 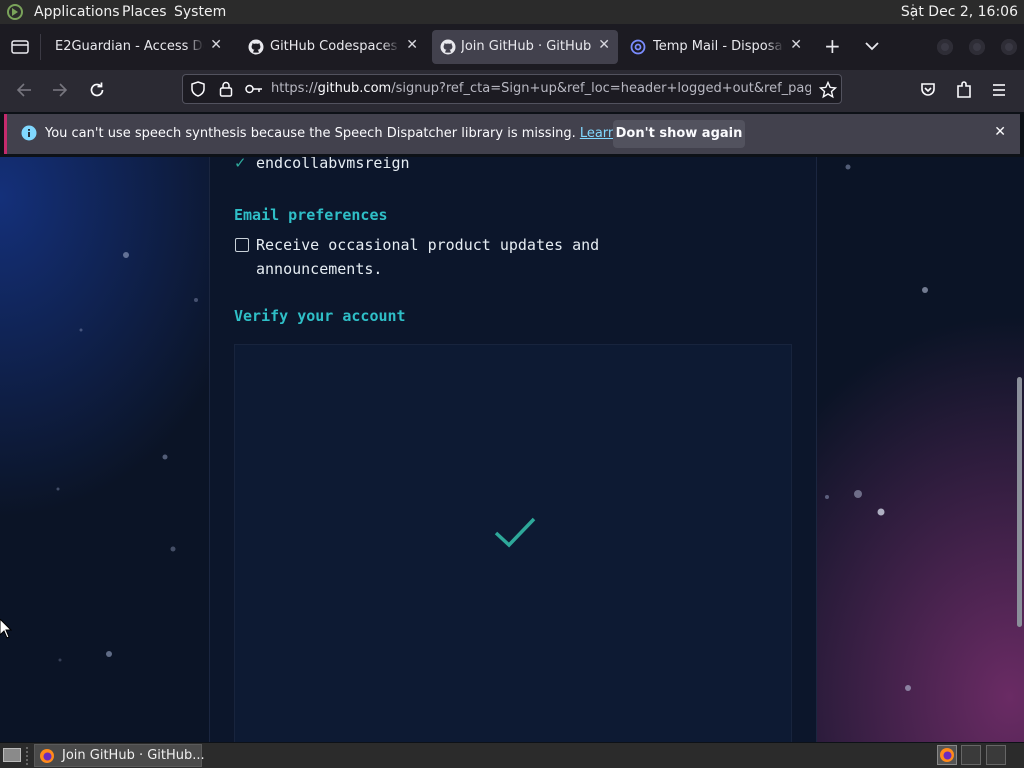 I want to click on tab-title: Temp Mail - Disposable Temporary Email, so click(x=718, y=46).